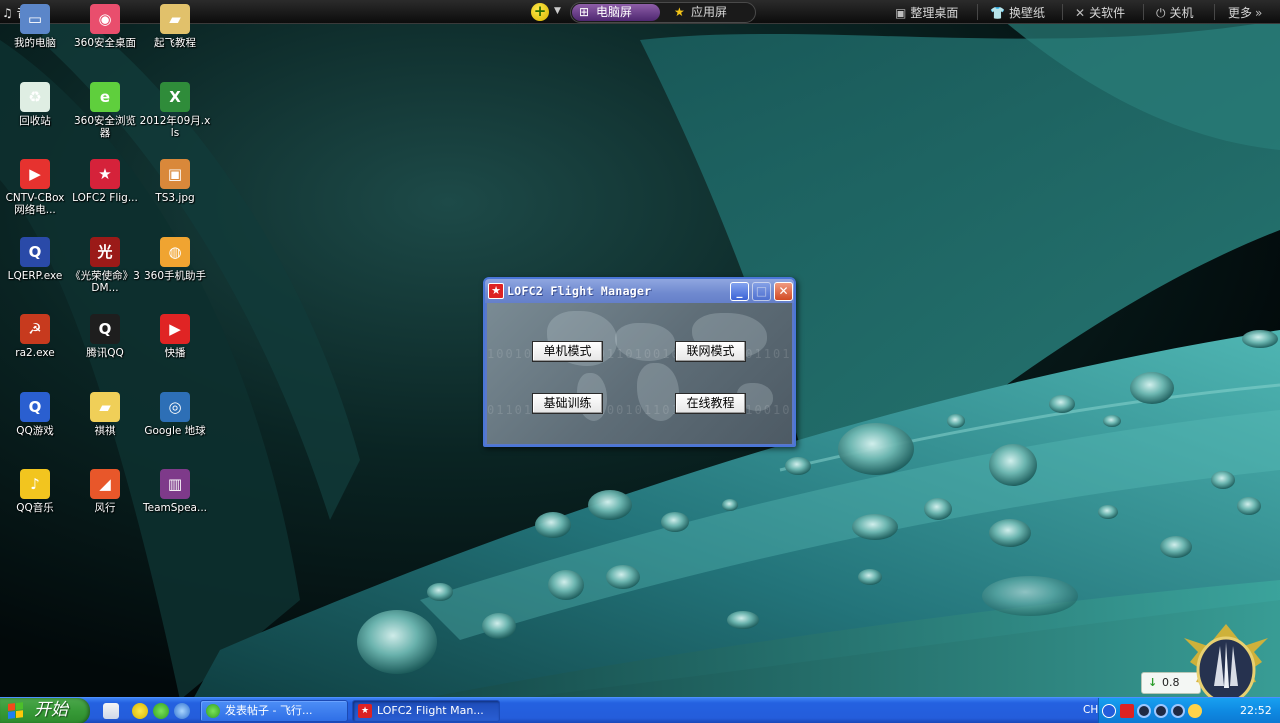 The image size is (1280, 723). Describe the element at coordinates (175, 430) in the screenshot. I see `desktop-icon-label: Google 地球` at that location.